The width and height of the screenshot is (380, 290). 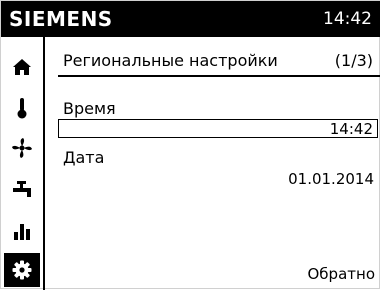 I want to click on page-indicator: (1/3), so click(x=353, y=60).